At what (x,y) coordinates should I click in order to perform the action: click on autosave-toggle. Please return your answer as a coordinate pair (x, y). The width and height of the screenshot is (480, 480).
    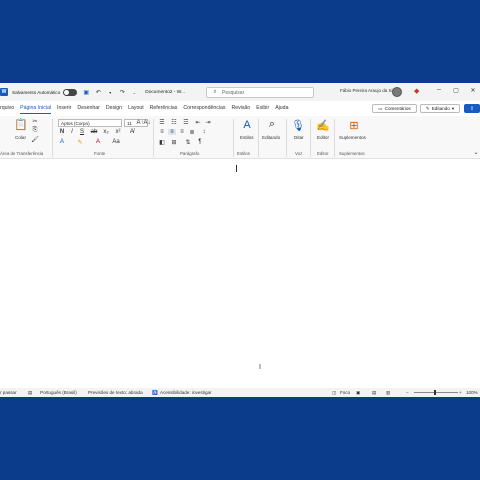
    Looking at the image, I should click on (70, 92).